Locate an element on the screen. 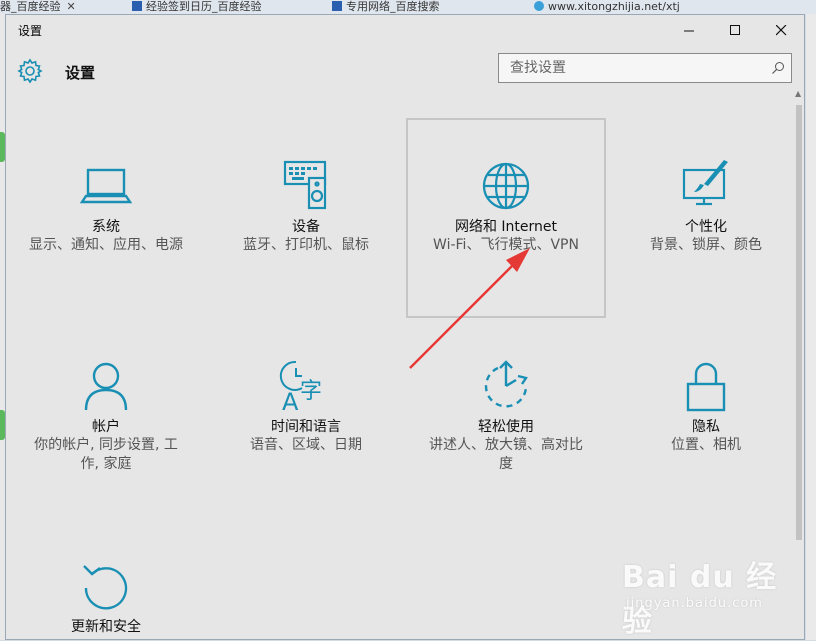  personalization-icon is located at coordinates (705, 183).